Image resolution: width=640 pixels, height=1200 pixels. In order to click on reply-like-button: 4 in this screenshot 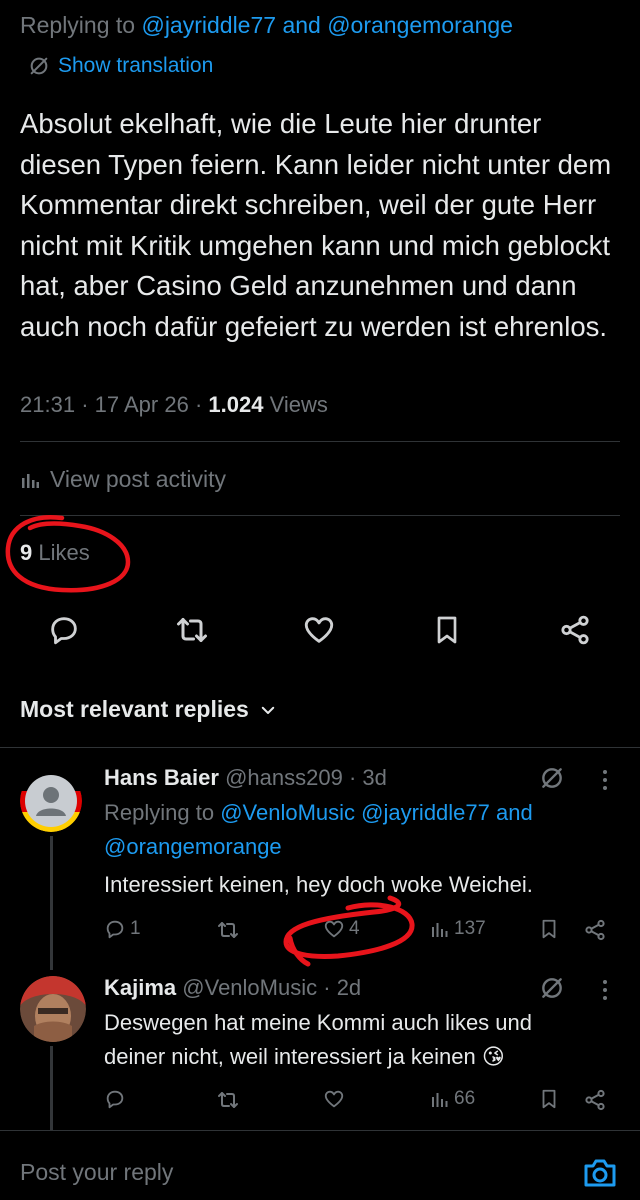, I will do `click(341, 929)`.